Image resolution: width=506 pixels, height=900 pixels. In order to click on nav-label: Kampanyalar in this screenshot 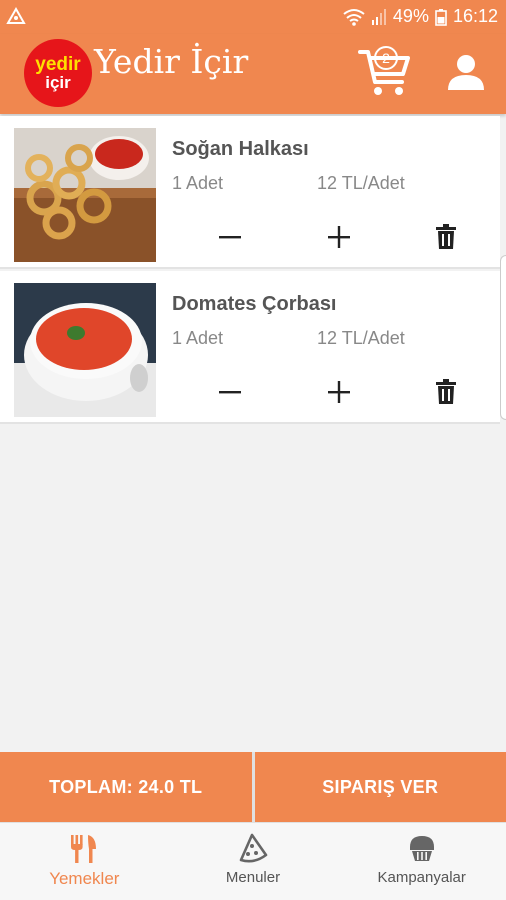, I will do `click(421, 877)`.